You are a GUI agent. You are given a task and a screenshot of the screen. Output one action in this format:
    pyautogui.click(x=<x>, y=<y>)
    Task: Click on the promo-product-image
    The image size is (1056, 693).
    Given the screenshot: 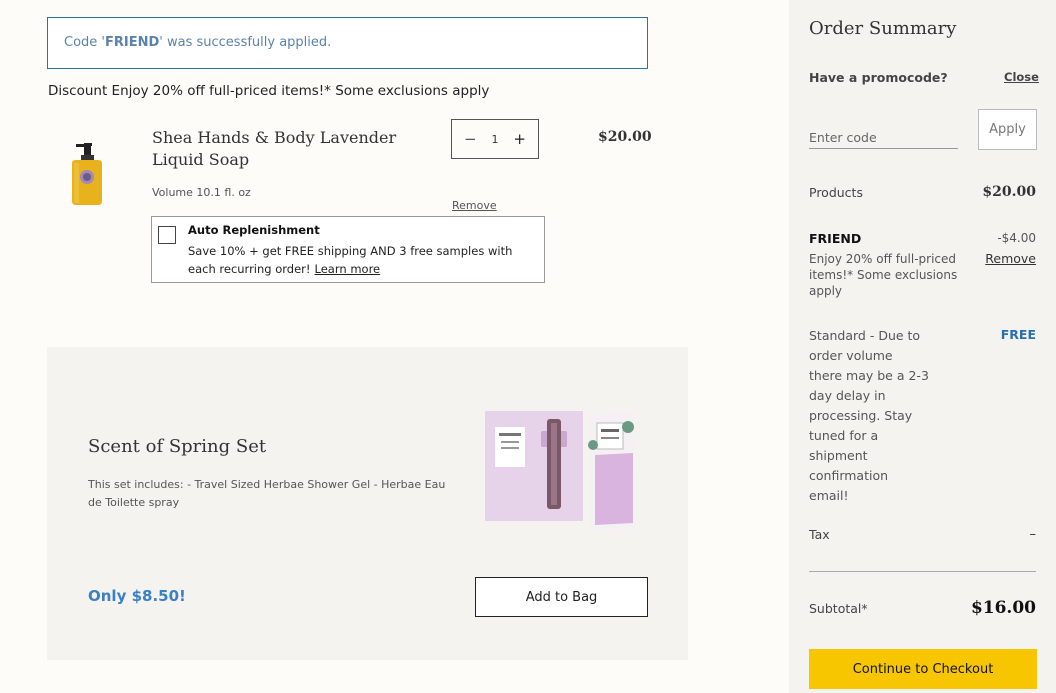 What is the action you would take?
    pyautogui.click(x=563, y=475)
    